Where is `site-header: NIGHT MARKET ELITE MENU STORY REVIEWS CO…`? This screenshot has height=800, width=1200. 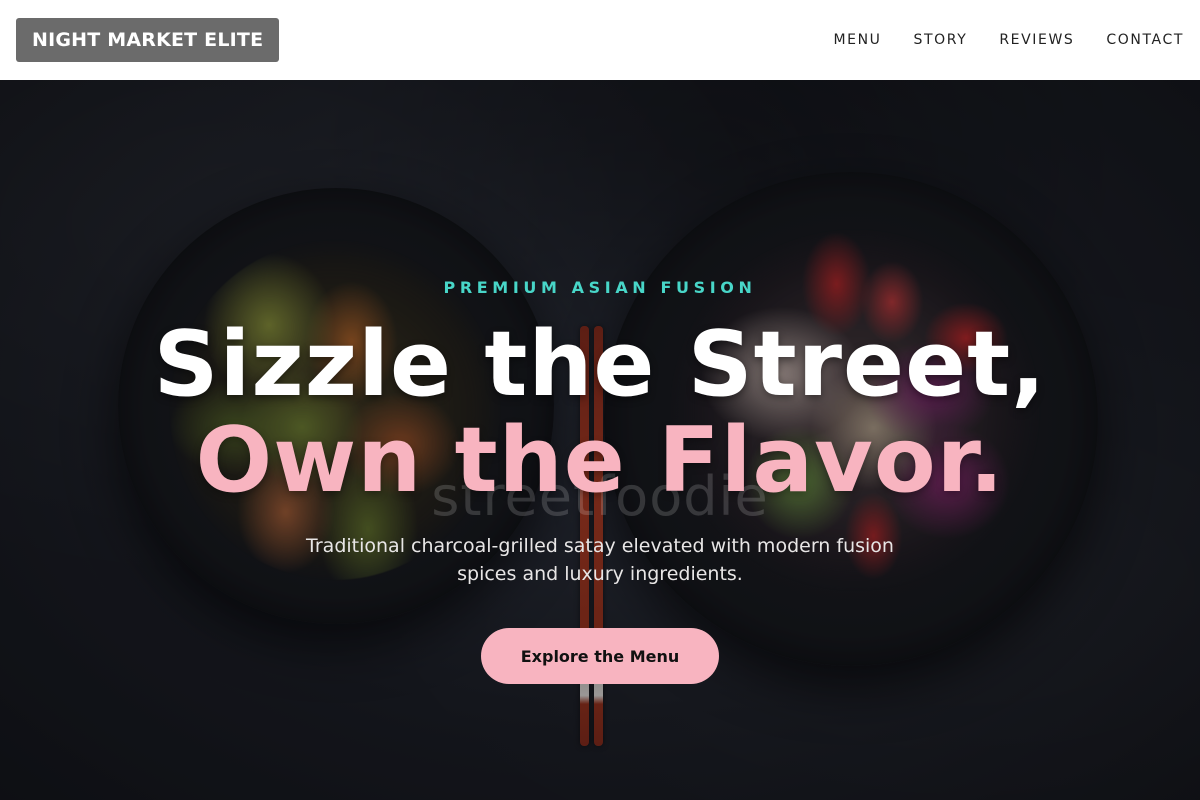
site-header: NIGHT MARKET ELITE MENU STORY REVIEWS CO… is located at coordinates (600, 40).